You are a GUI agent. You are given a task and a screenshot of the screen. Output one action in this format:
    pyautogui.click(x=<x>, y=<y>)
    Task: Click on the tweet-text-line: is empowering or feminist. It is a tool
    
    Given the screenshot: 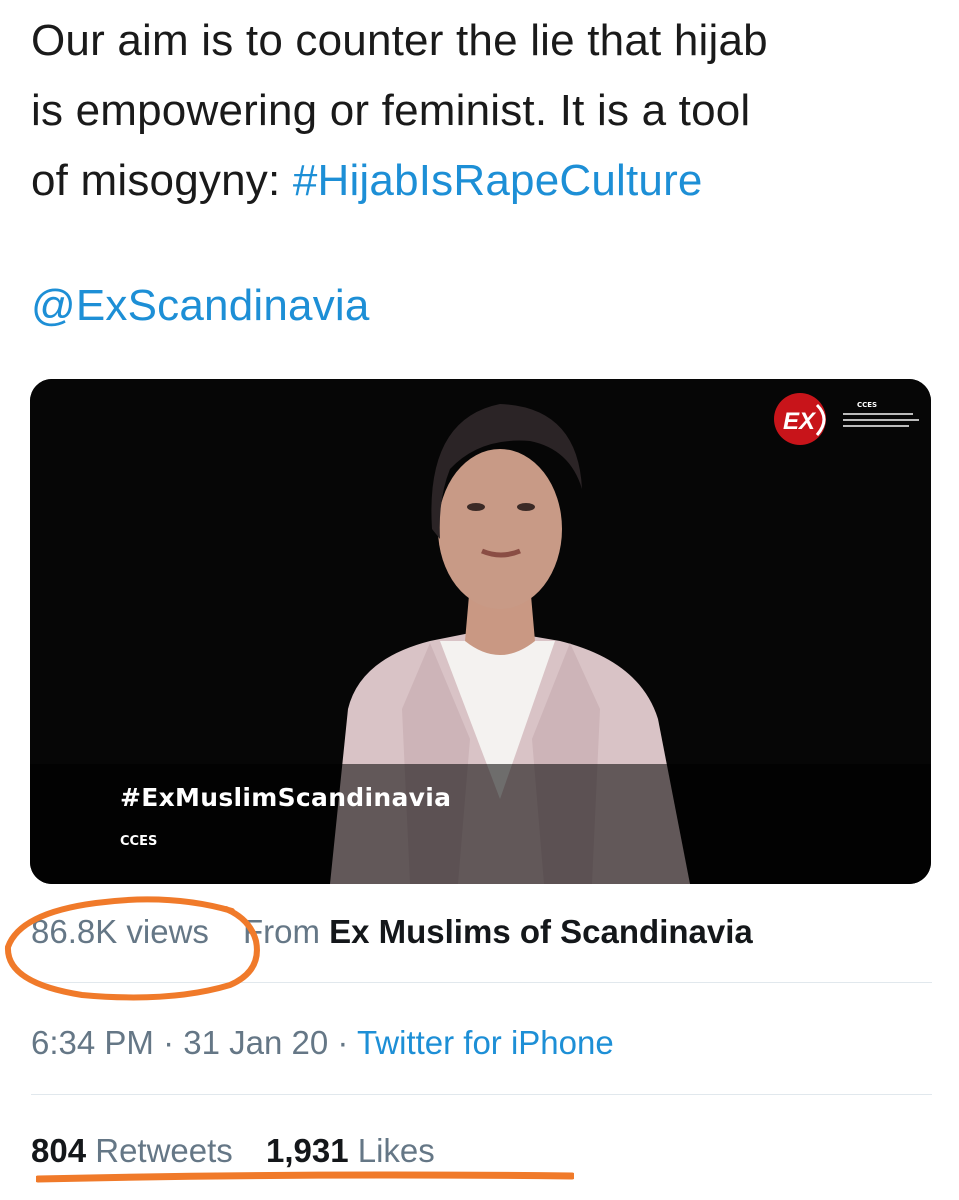 What is the action you would take?
    pyautogui.click(x=391, y=110)
    